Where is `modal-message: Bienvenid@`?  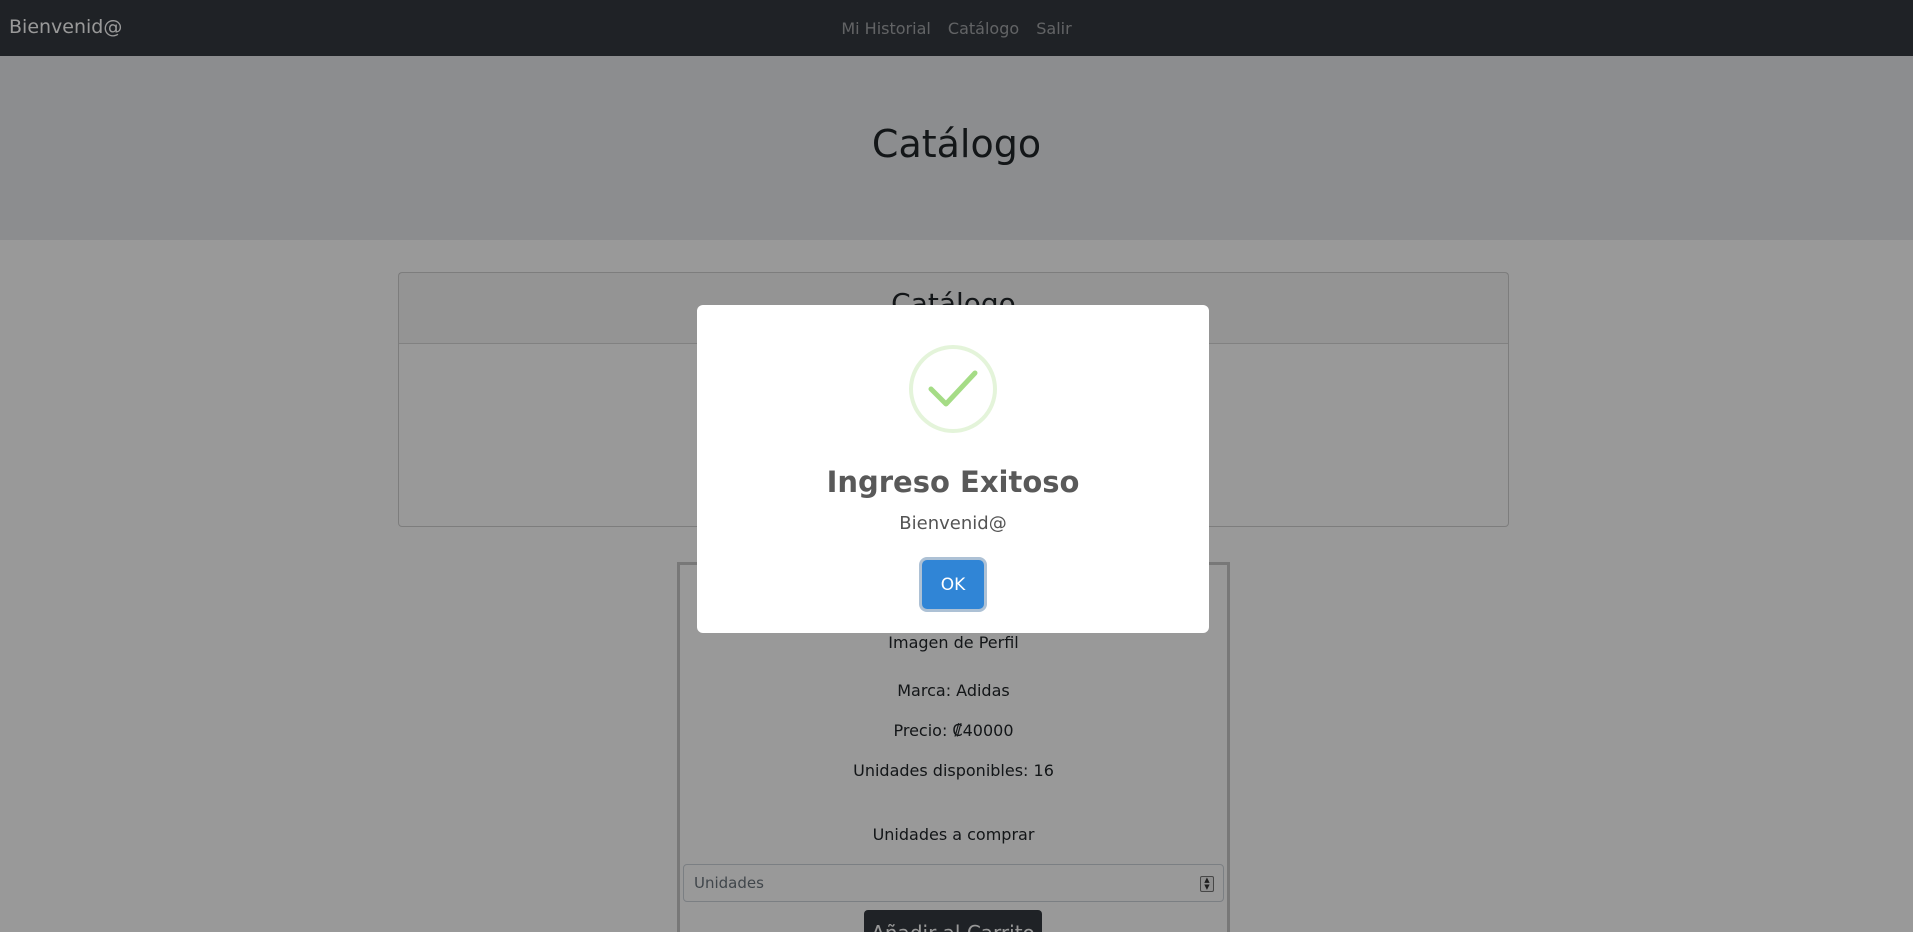 modal-message: Bienvenid@ is located at coordinates (953, 523).